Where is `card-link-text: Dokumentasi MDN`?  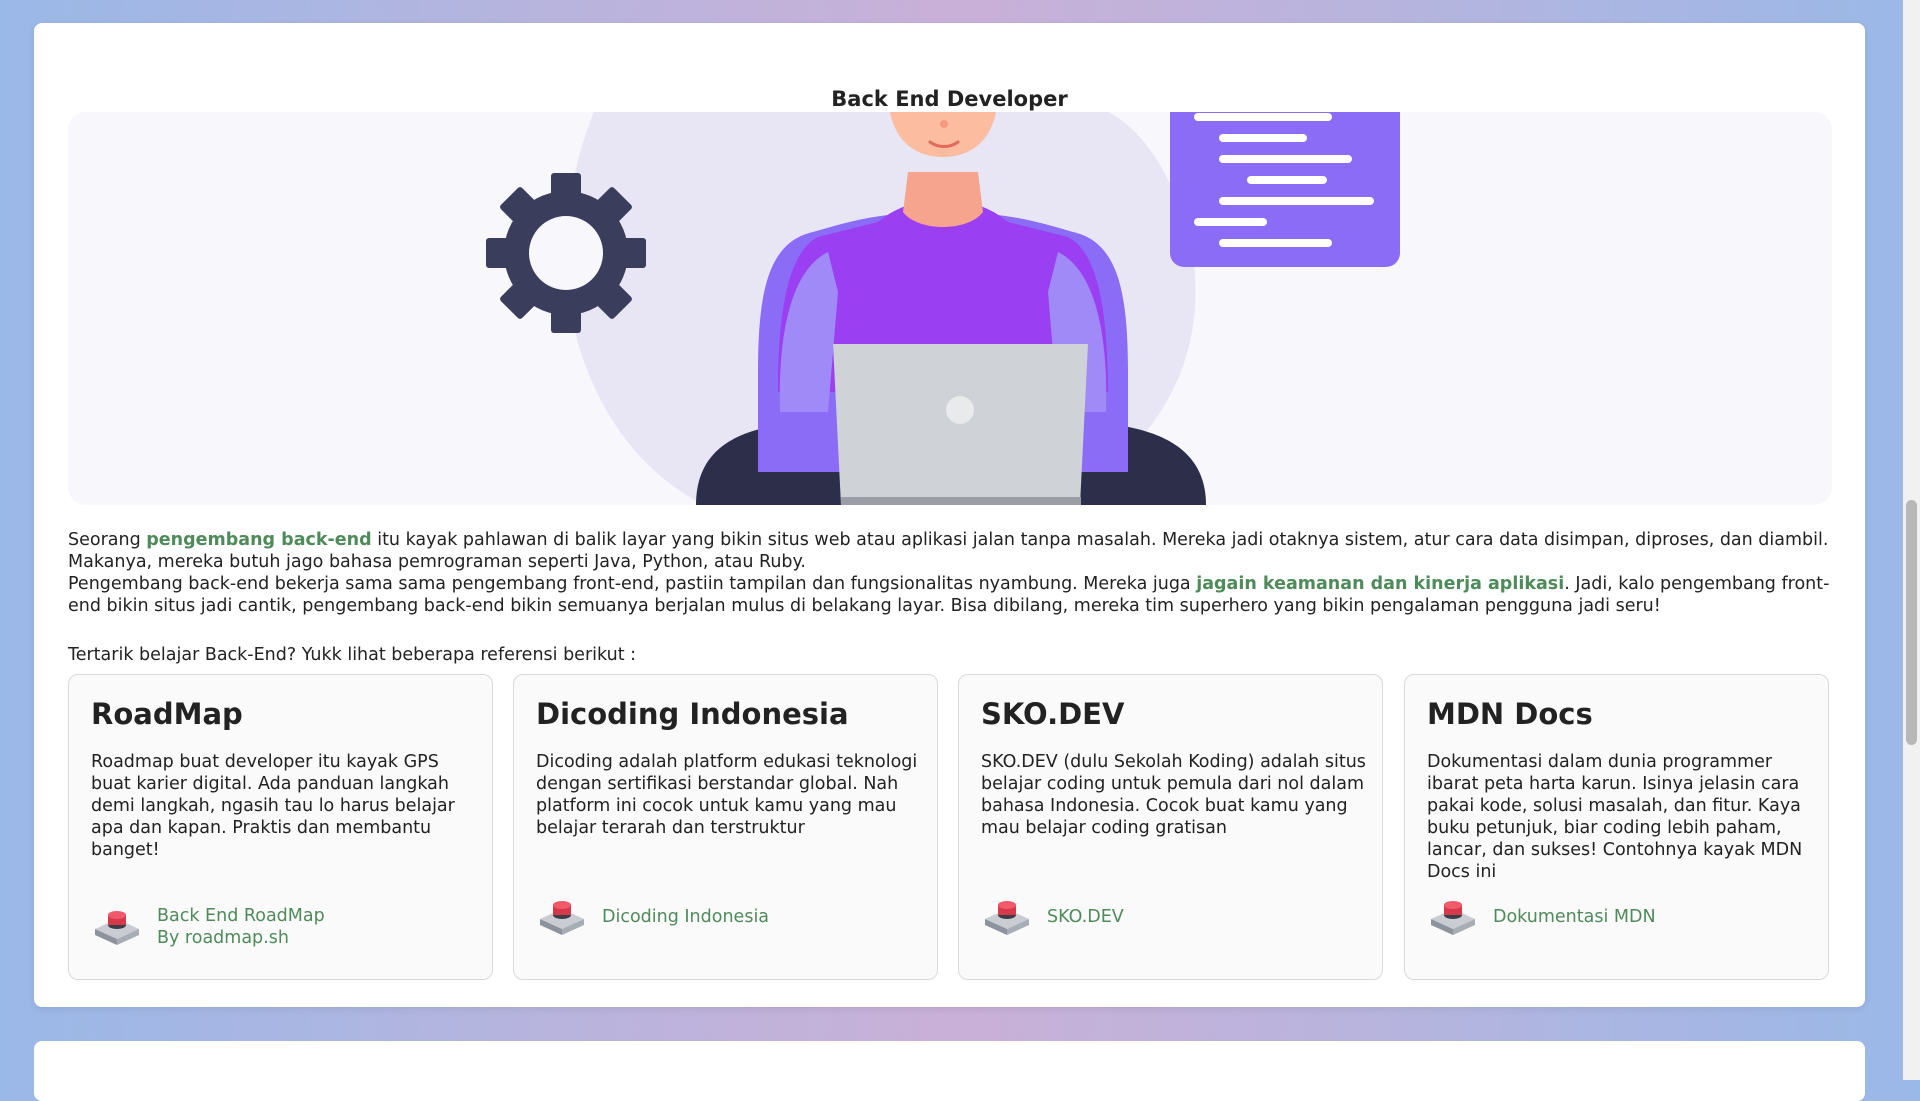
card-link-text: Dokumentasi MDN is located at coordinates (1574, 917).